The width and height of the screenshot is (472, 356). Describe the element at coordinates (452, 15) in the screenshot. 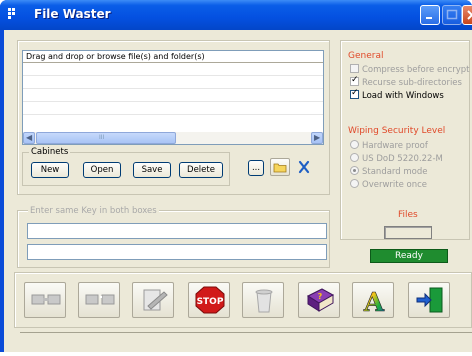

I see `maximize-button` at that location.